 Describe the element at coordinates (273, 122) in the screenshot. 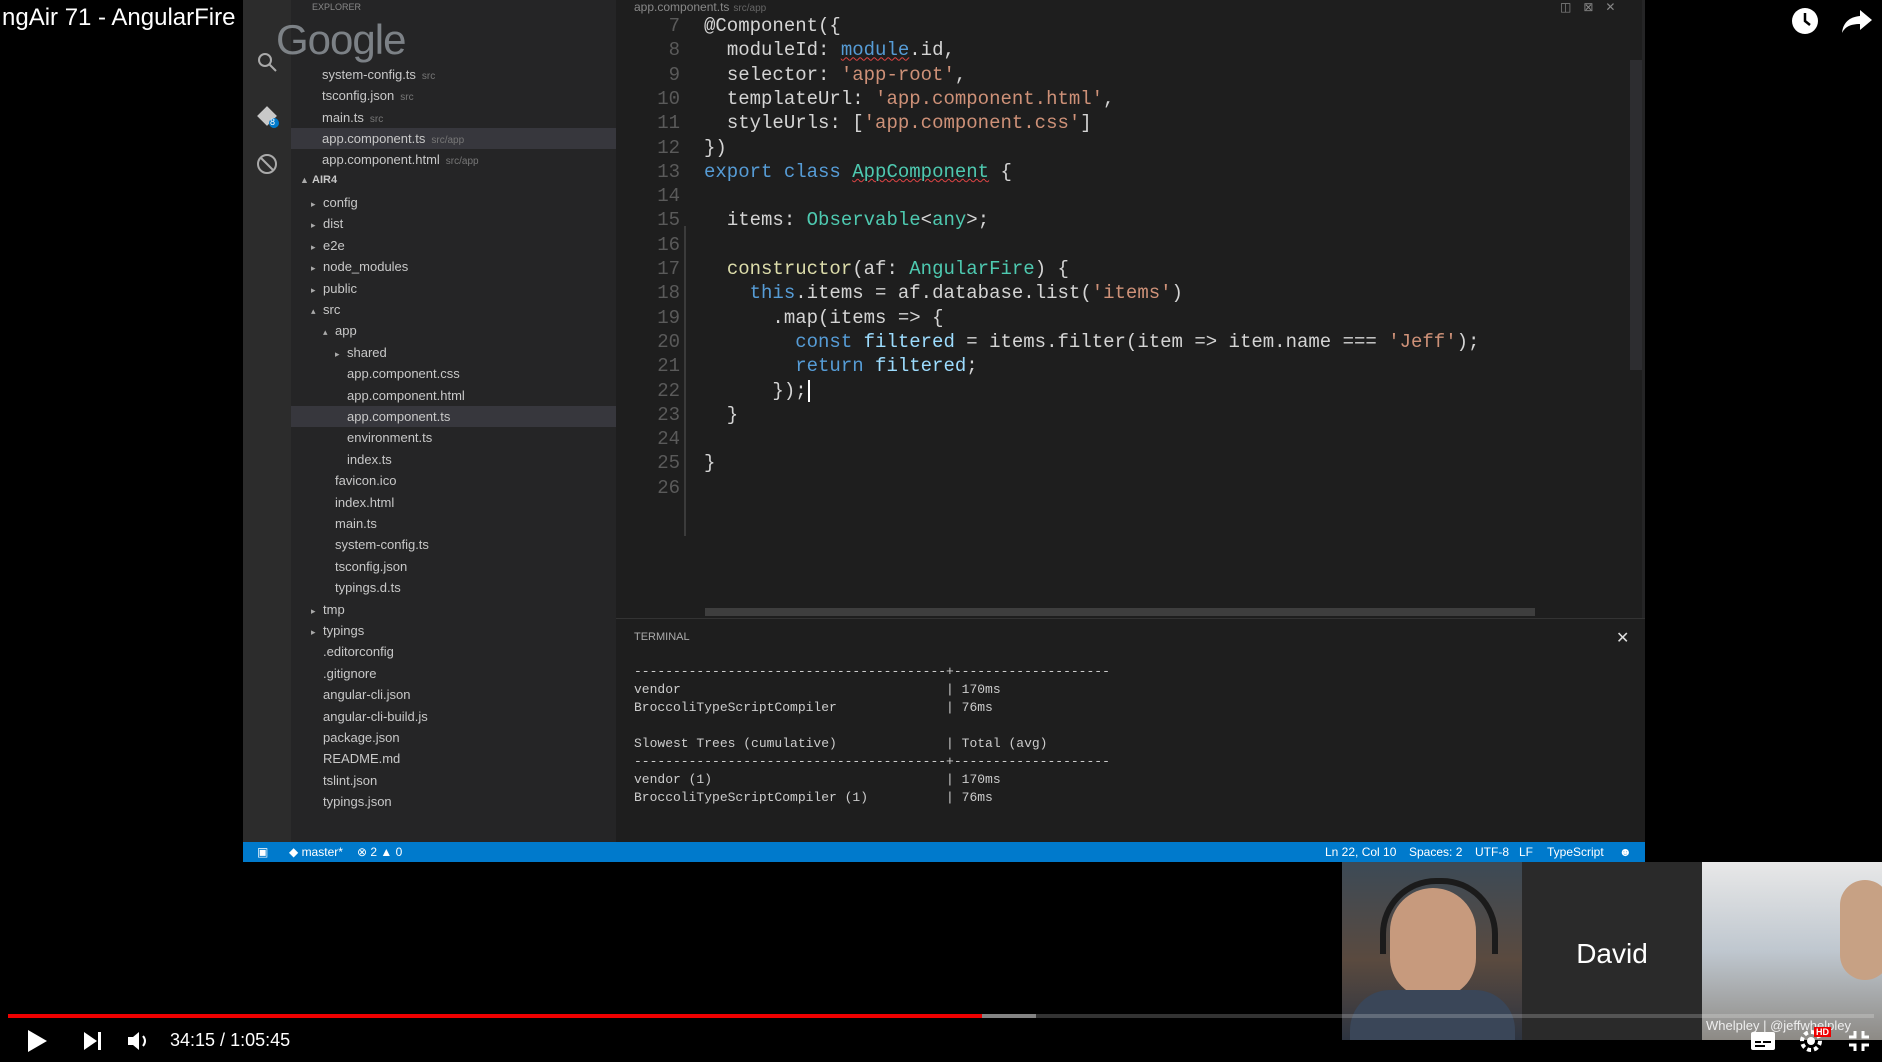

I see `git-badge: 8` at that location.